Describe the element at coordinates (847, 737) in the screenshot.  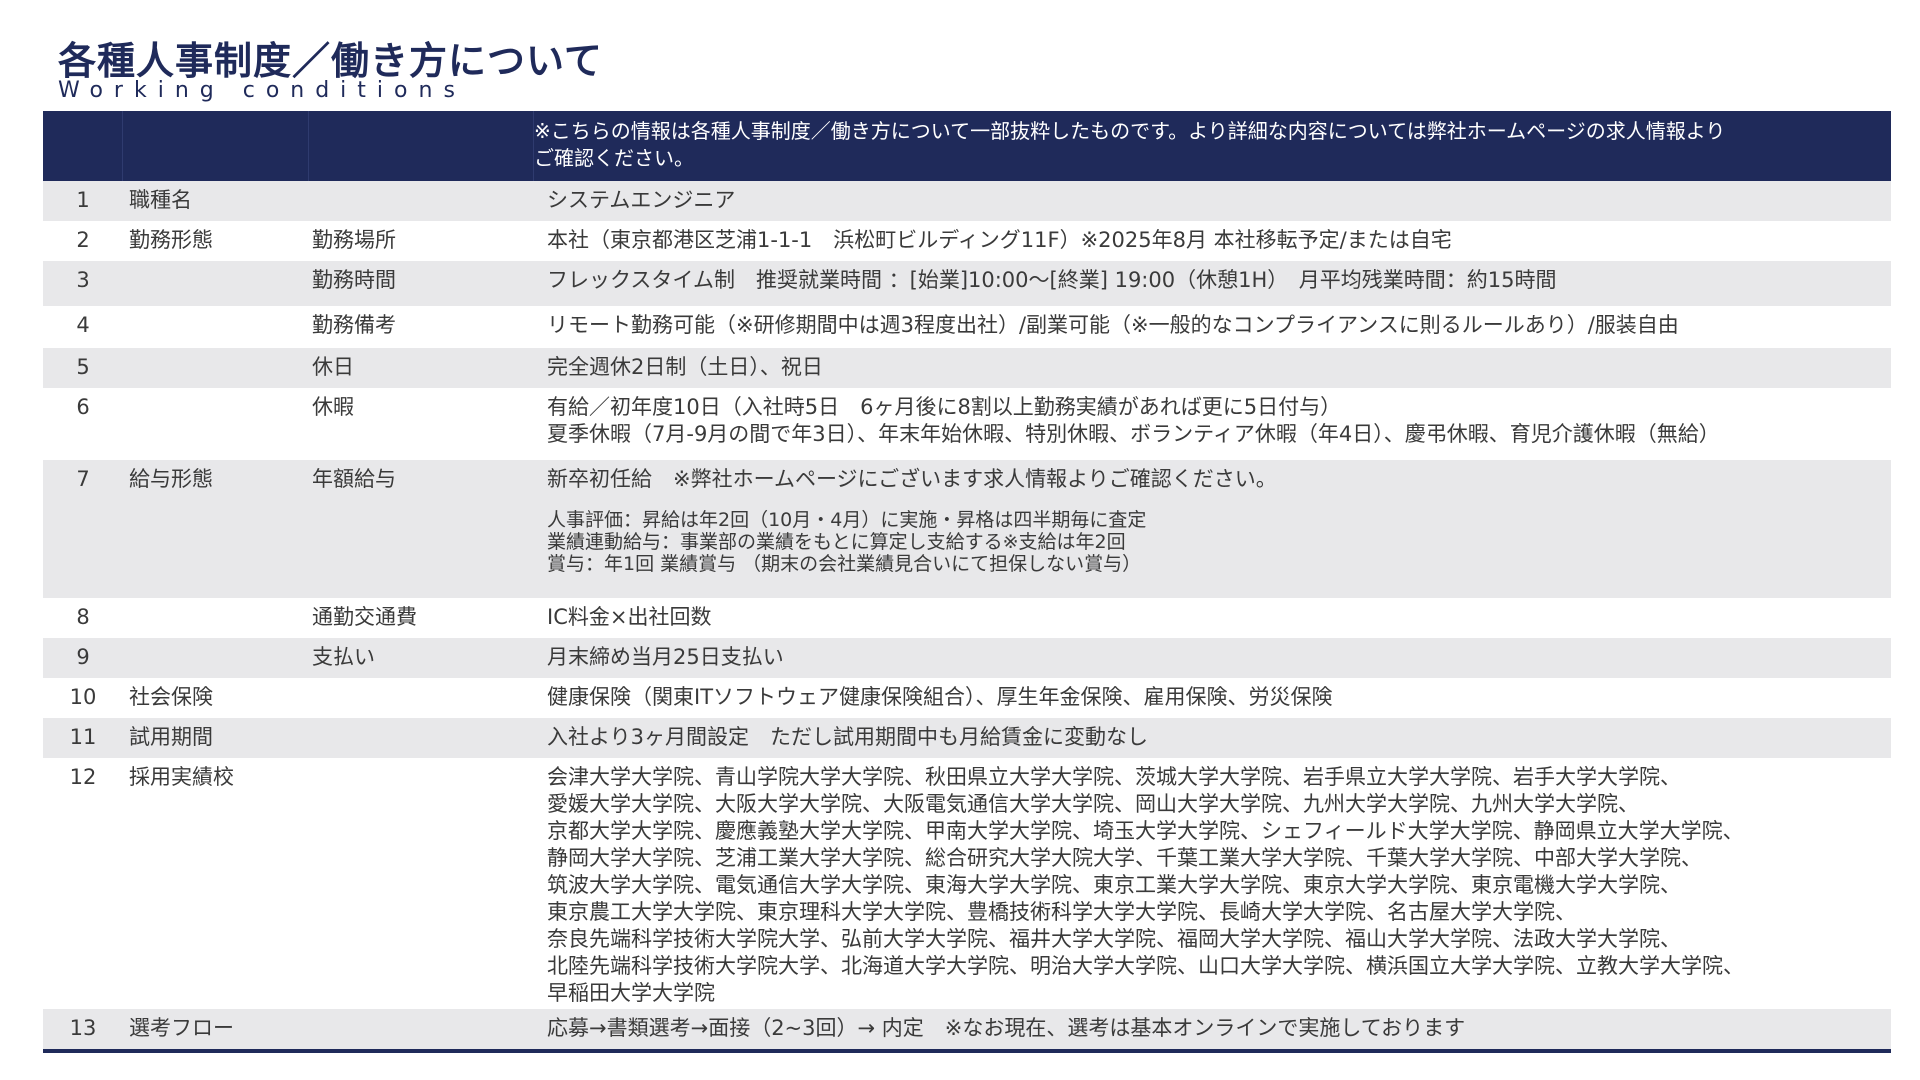
I see `row-content-line: 入社より3ヶ月間設定 ただし試用期間中も月給賃金に変動なし` at that location.